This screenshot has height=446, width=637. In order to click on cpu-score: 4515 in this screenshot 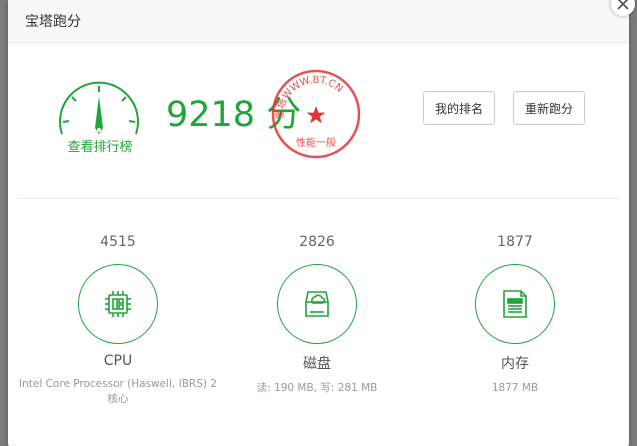, I will do `click(118, 242)`.